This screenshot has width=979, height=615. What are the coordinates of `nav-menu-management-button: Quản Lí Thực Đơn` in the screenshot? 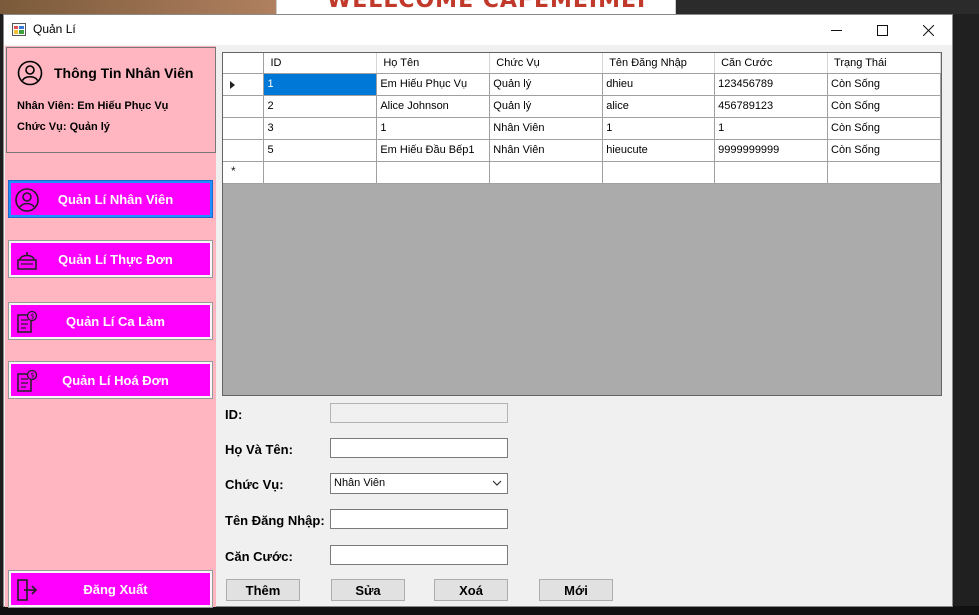 It's located at (110, 259).